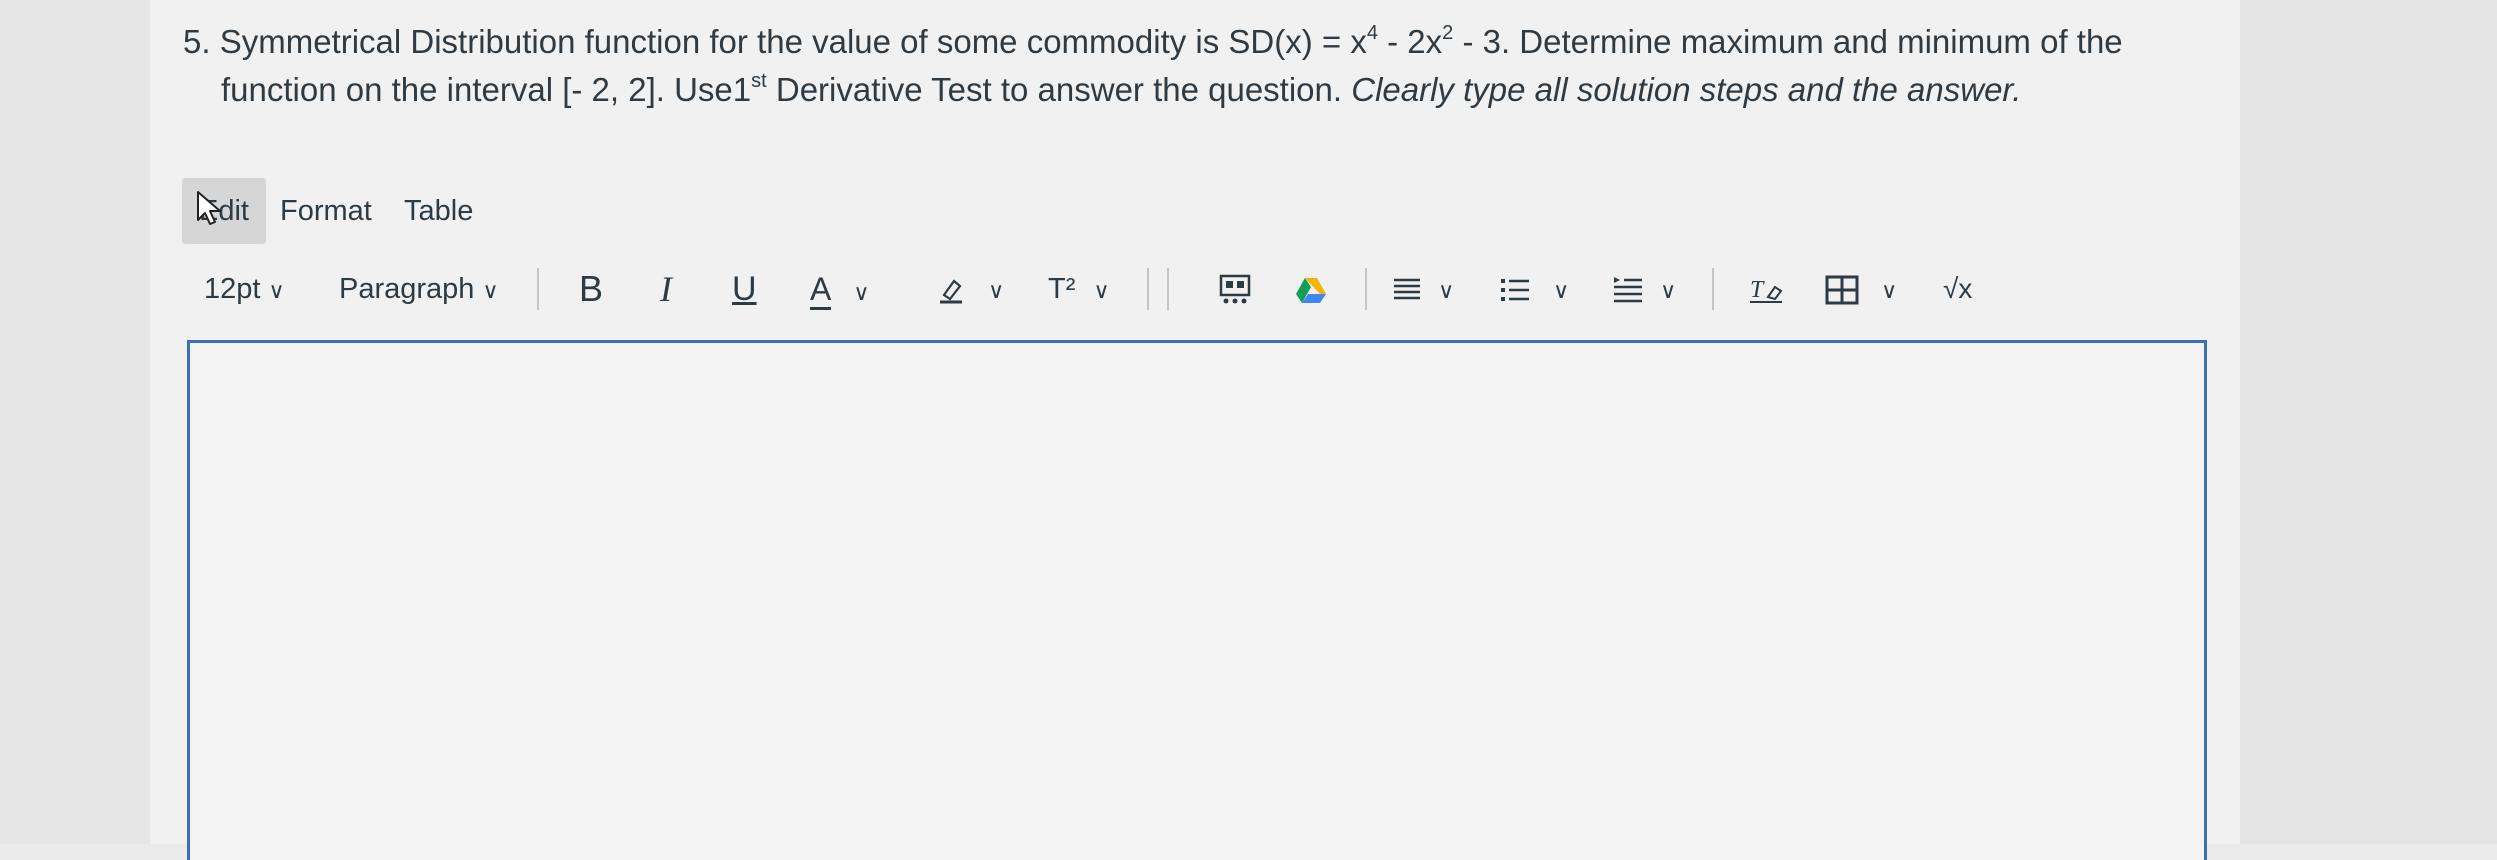 The image size is (2497, 860). I want to click on block-format-select: Paragraph ∨, so click(419, 289).